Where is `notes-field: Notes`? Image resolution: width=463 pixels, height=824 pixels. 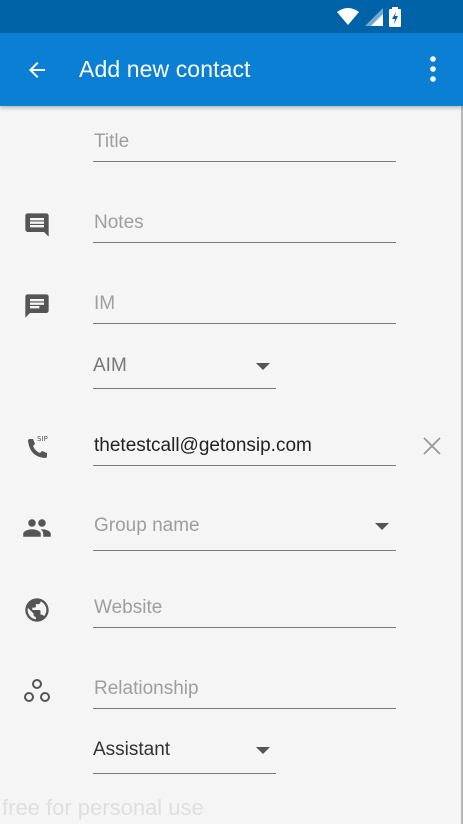 notes-field: Notes is located at coordinates (244, 226).